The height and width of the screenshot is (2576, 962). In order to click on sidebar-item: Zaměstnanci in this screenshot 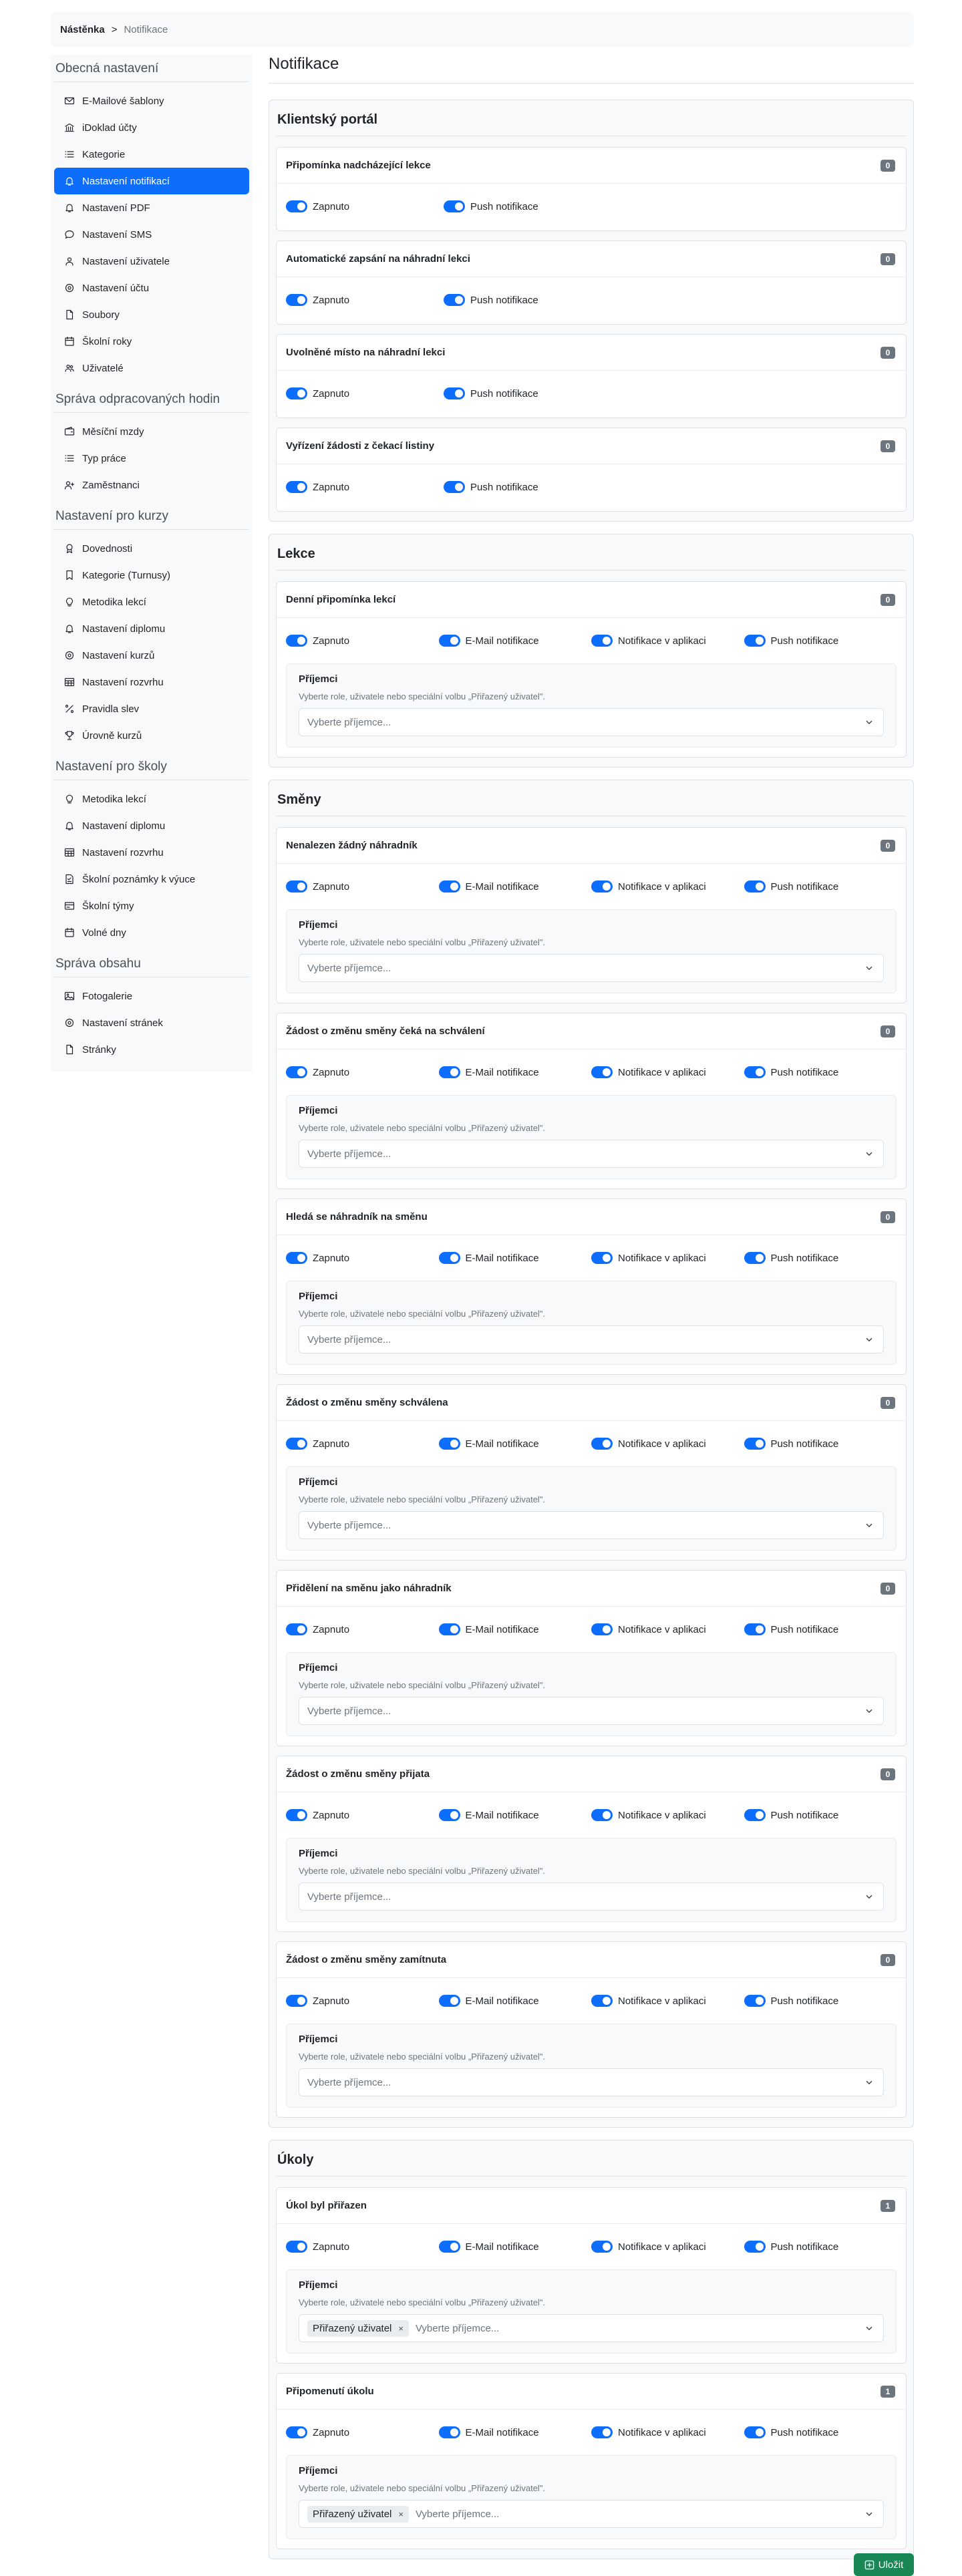, I will do `click(151, 485)`.